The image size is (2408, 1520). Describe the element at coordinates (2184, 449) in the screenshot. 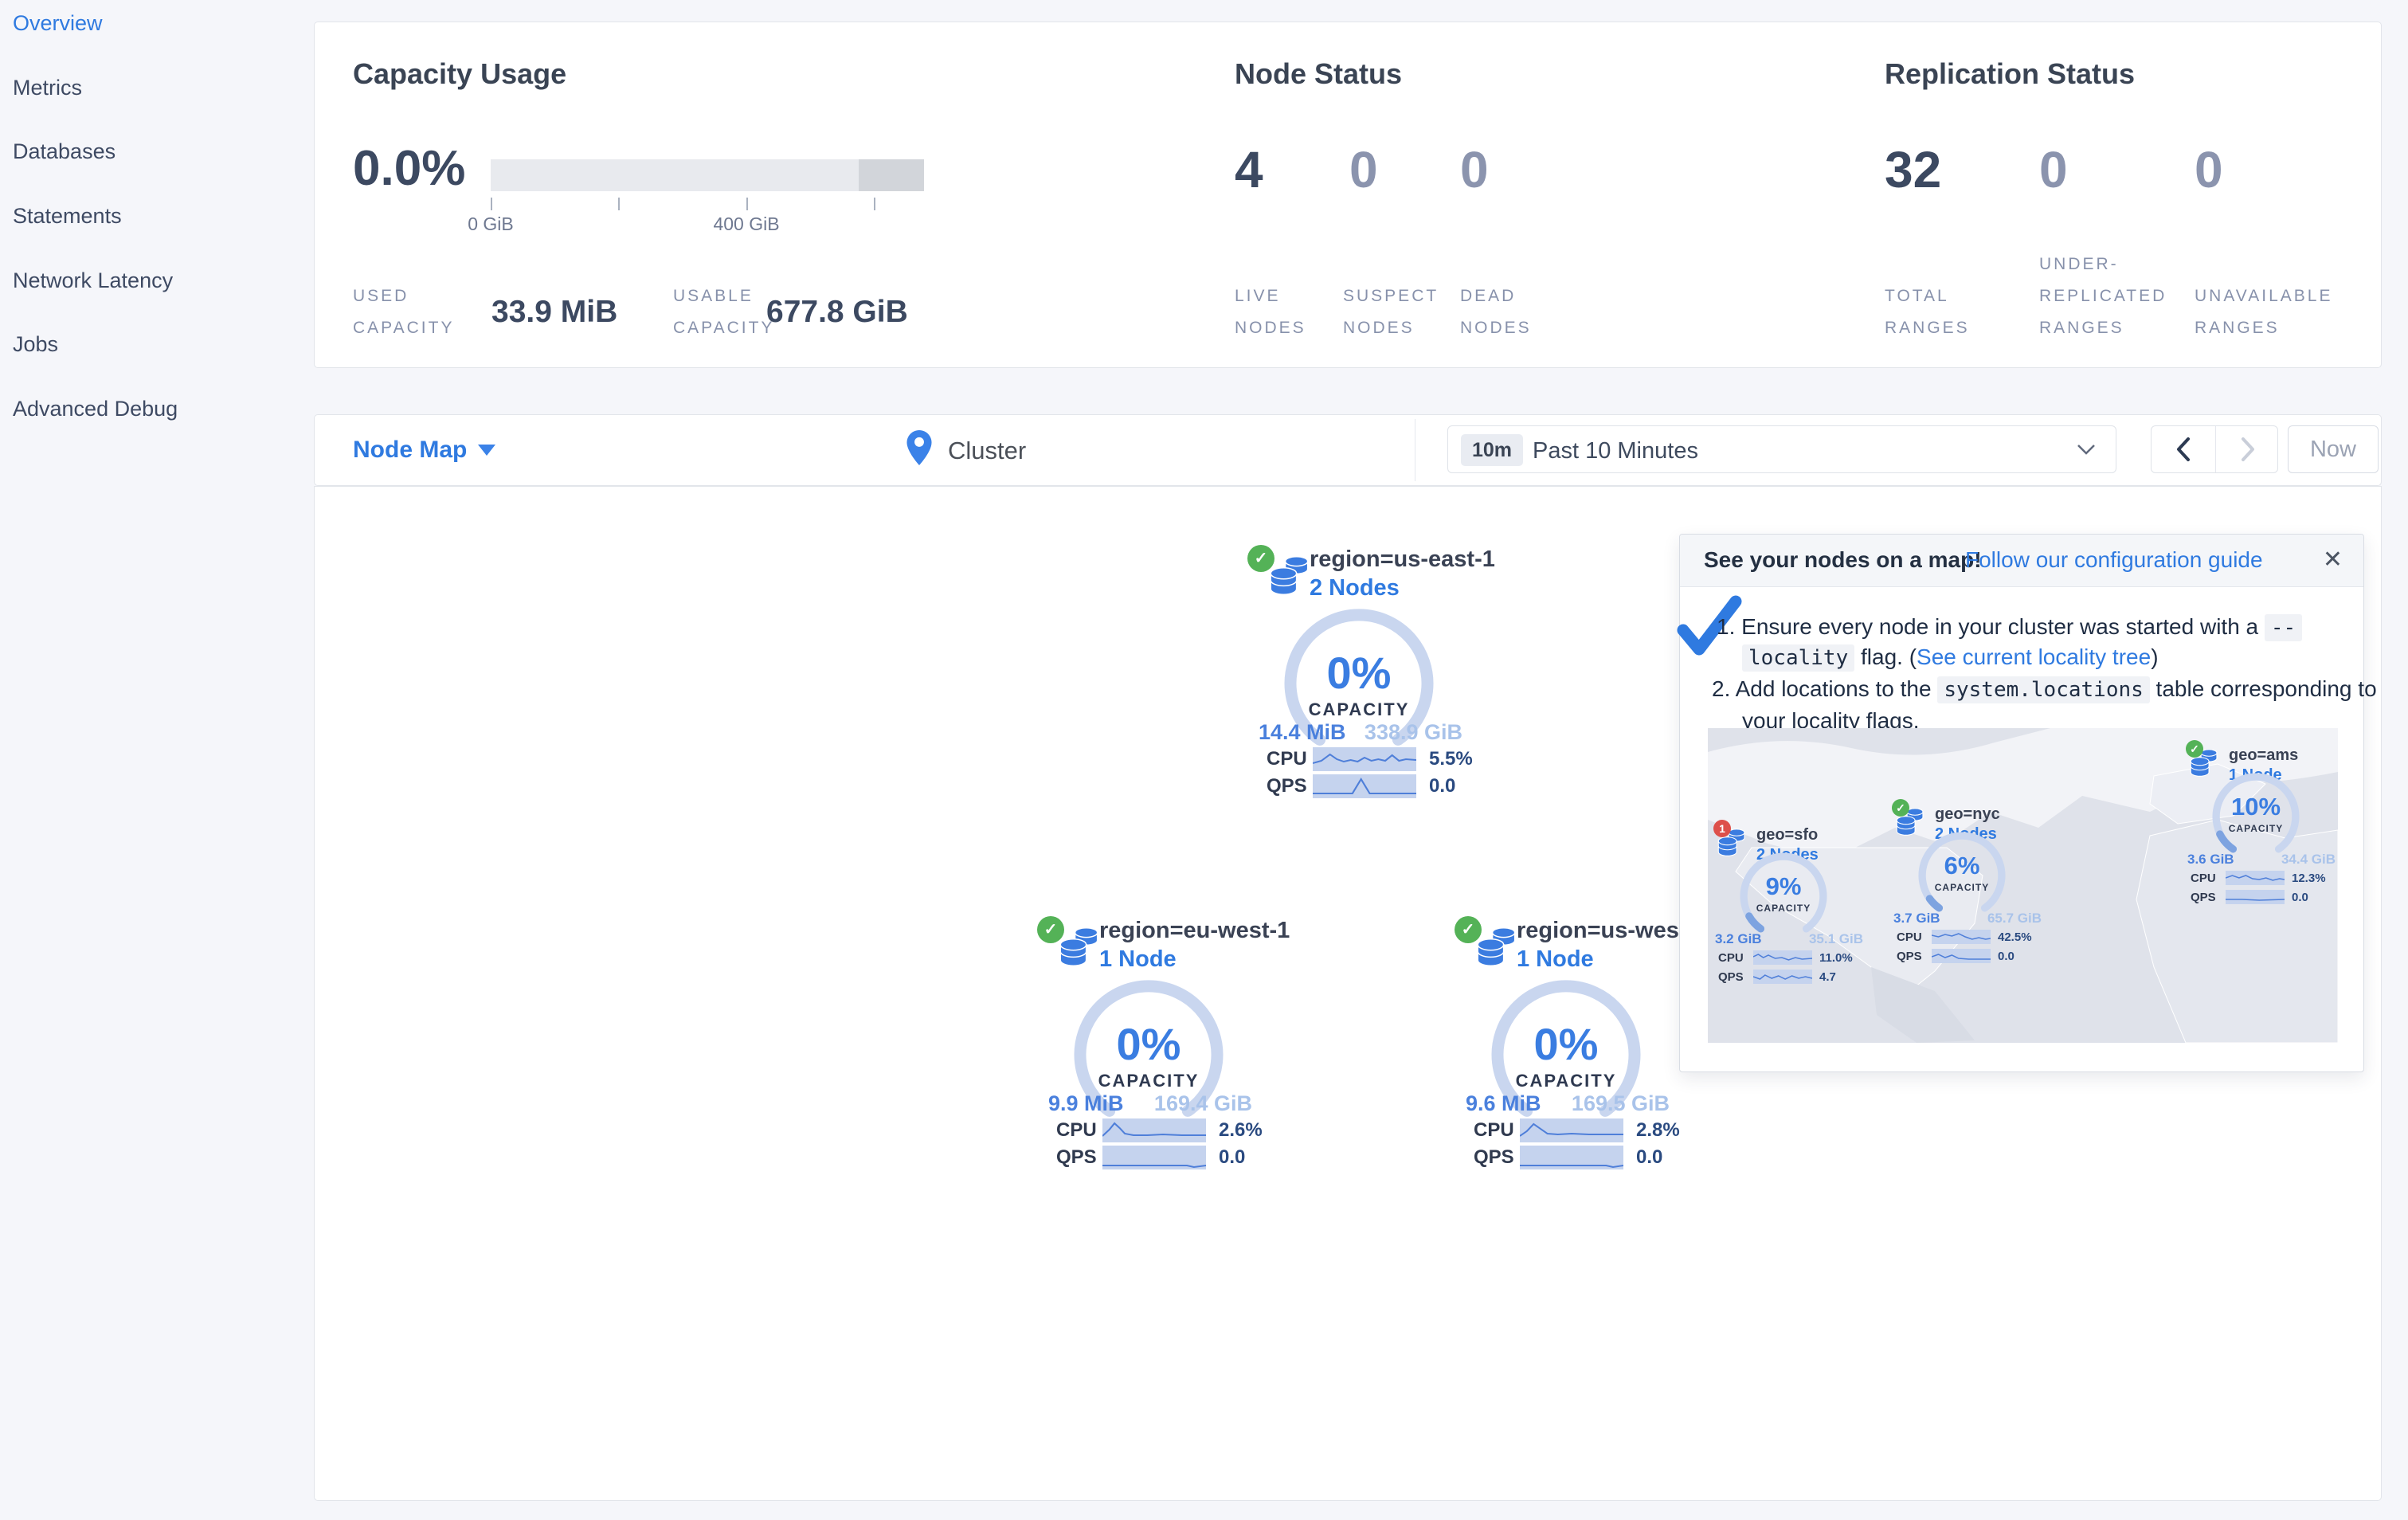

I see `time-back-button` at that location.